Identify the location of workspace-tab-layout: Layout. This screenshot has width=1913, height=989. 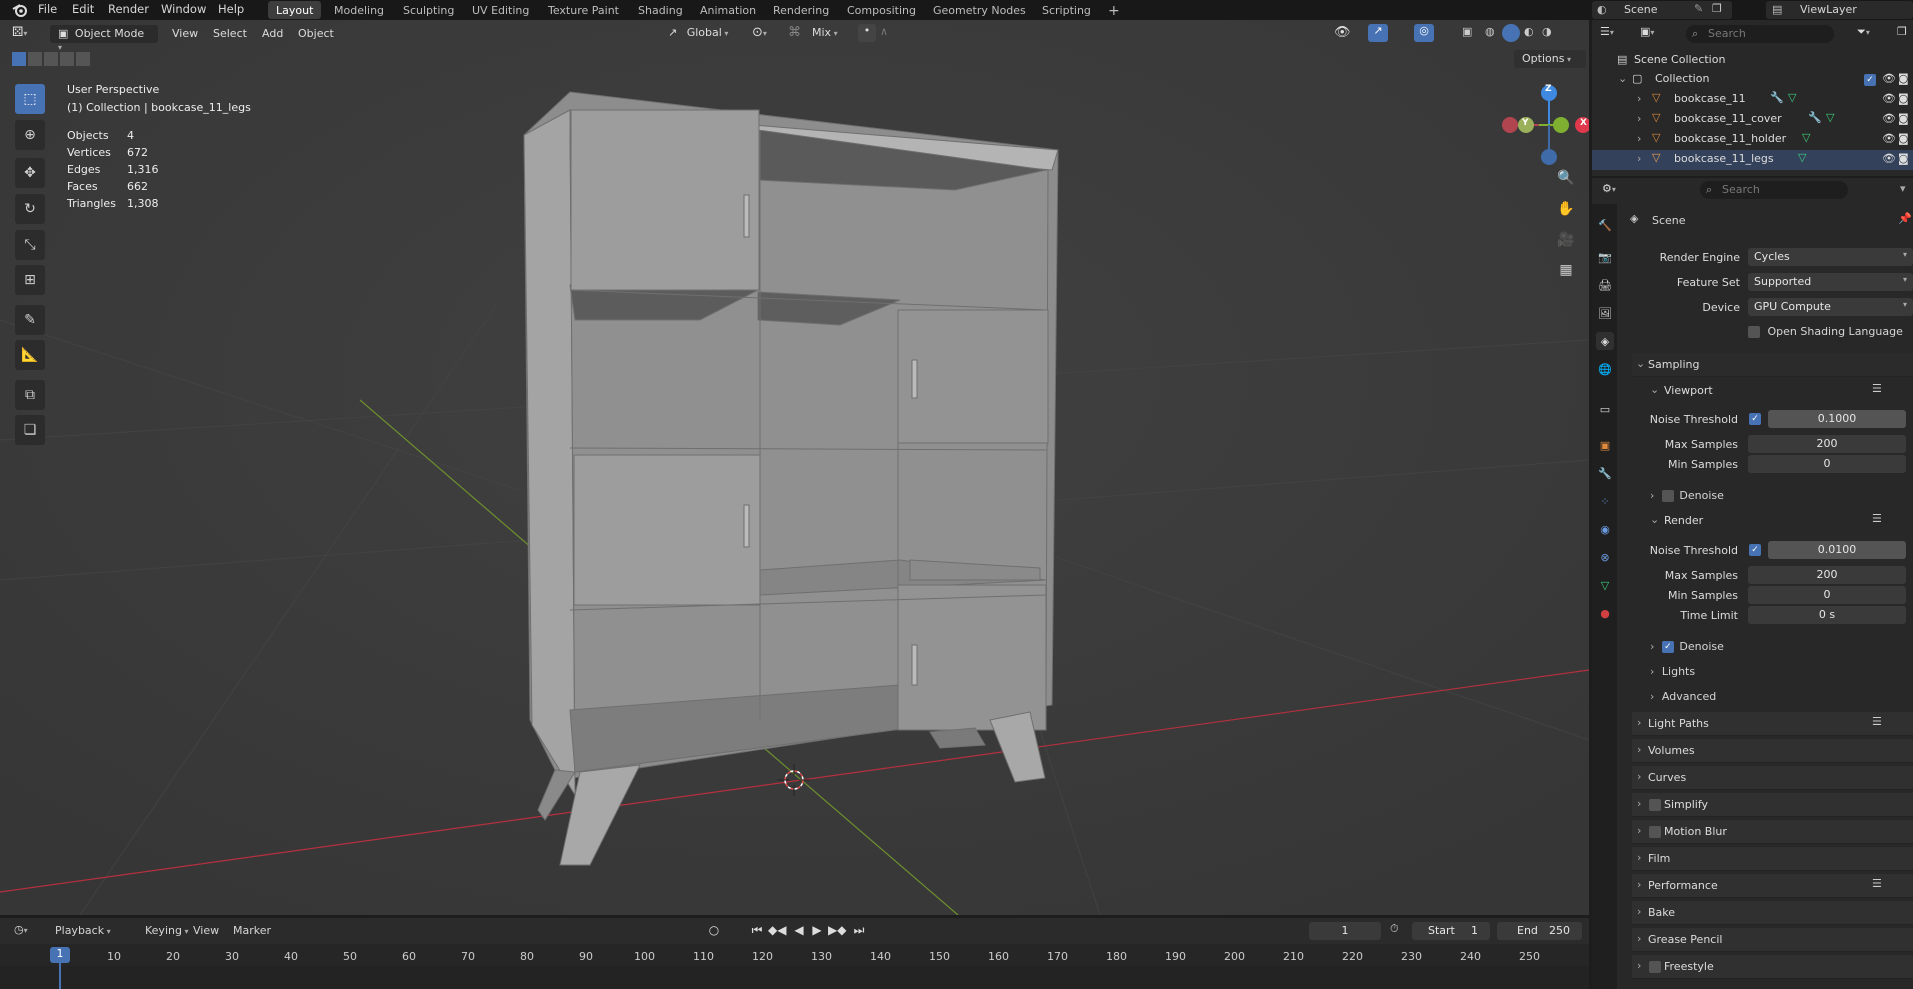
(295, 10).